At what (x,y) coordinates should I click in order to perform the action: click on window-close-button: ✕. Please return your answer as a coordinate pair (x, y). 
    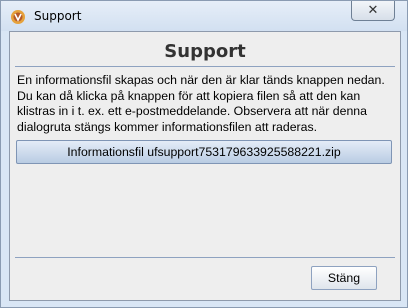
    Looking at the image, I should click on (373, 11).